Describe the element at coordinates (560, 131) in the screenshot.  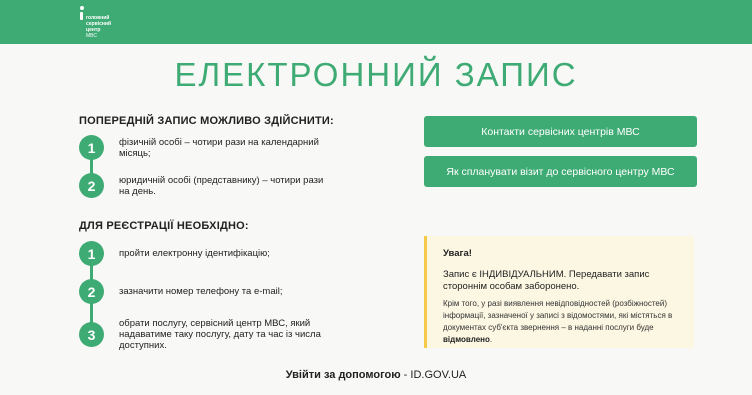
I see `contacts-button: Контакти сервісних центрів МВС` at that location.